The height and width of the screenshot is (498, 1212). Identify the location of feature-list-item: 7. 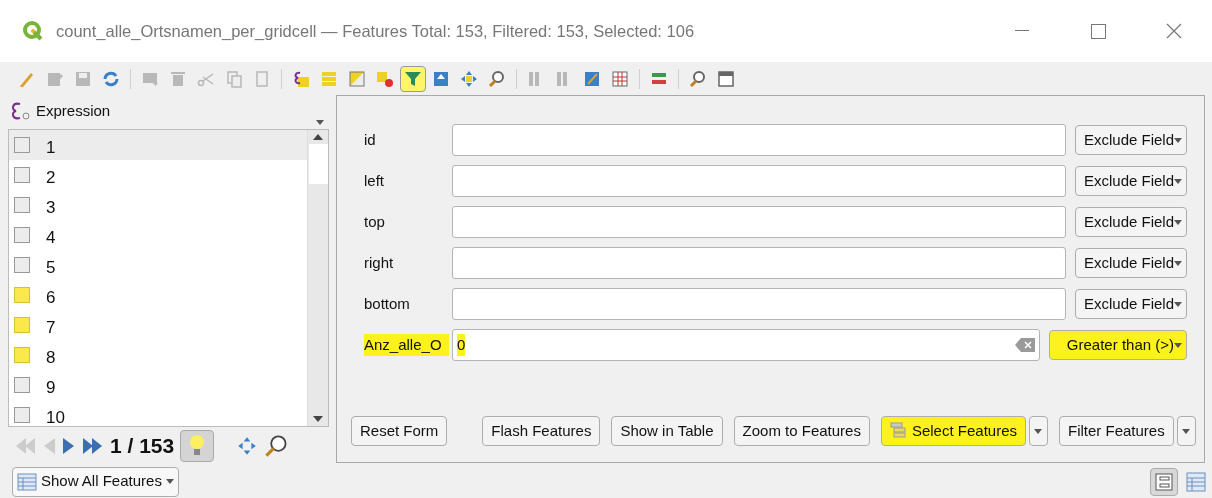
(158, 324).